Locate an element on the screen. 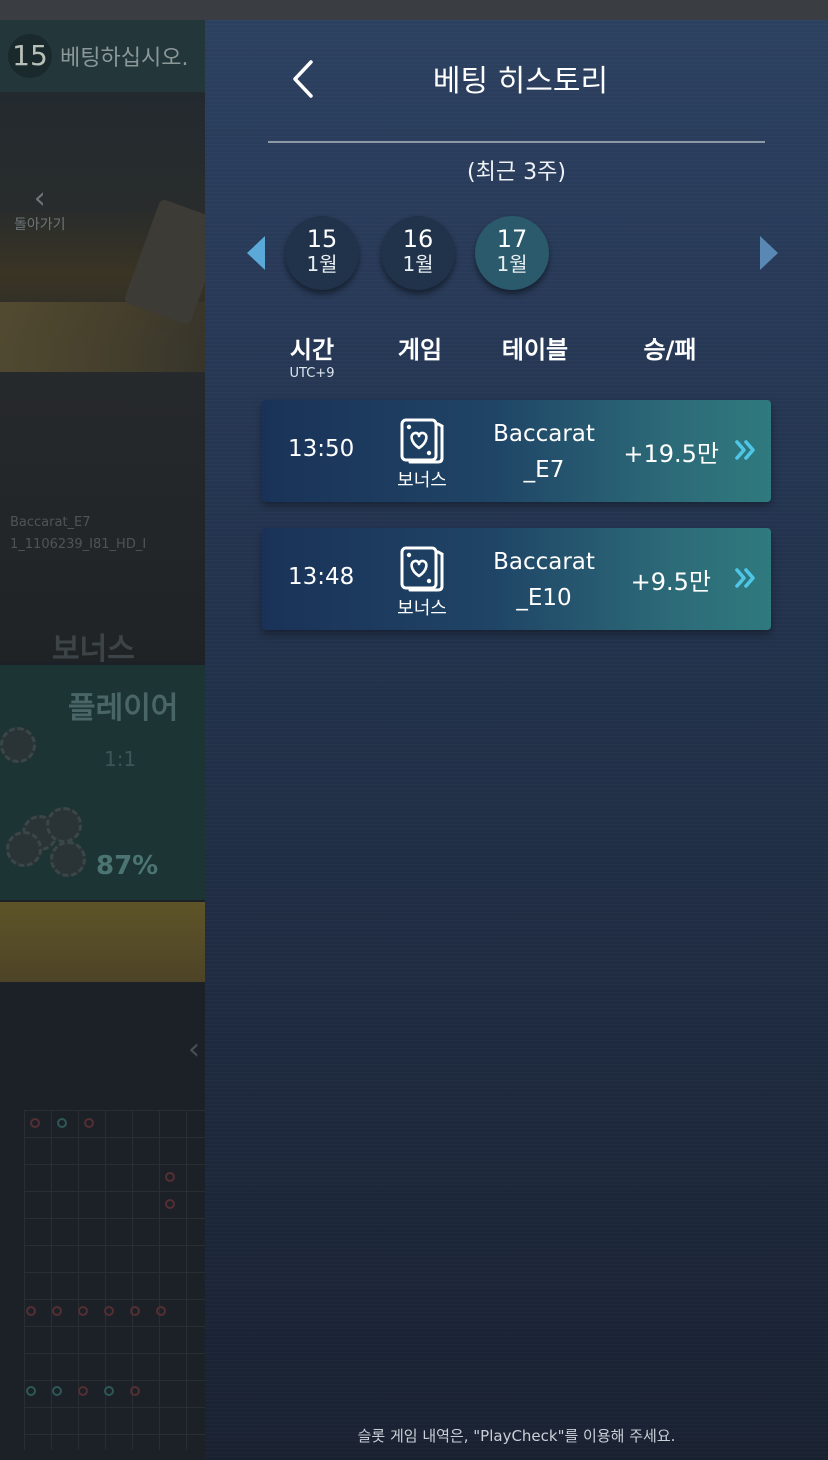 Image resolution: width=828 pixels, height=1460 pixels. row-table-line2: _E7 is located at coordinates (544, 470).